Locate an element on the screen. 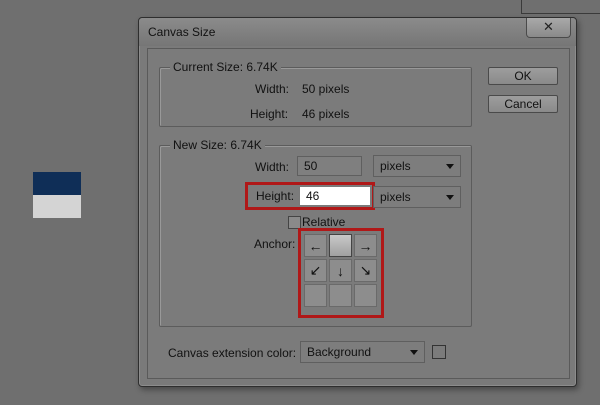 Image resolution: width=600 pixels, height=405 pixels. width-unit-value: pixels is located at coordinates (395, 166).